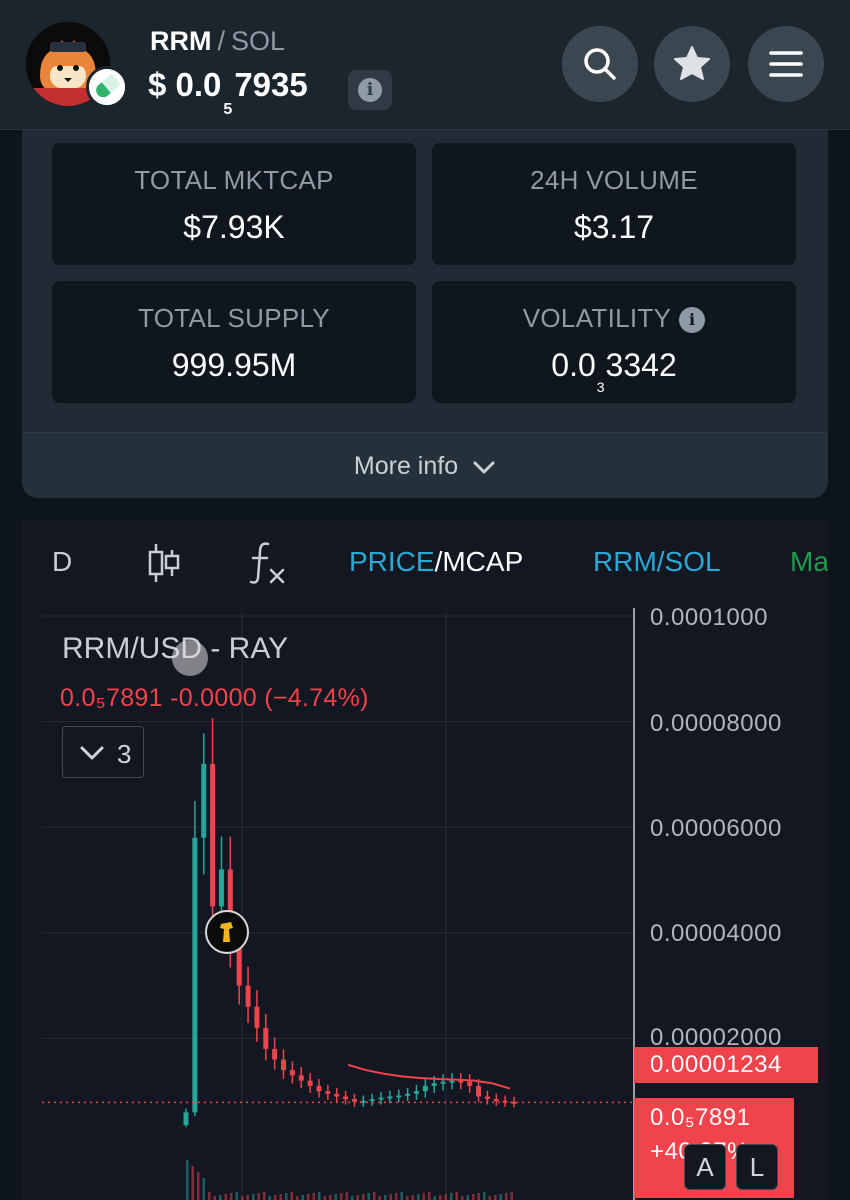 This screenshot has height=1200, width=850. I want to click on search-button, so click(600, 64).